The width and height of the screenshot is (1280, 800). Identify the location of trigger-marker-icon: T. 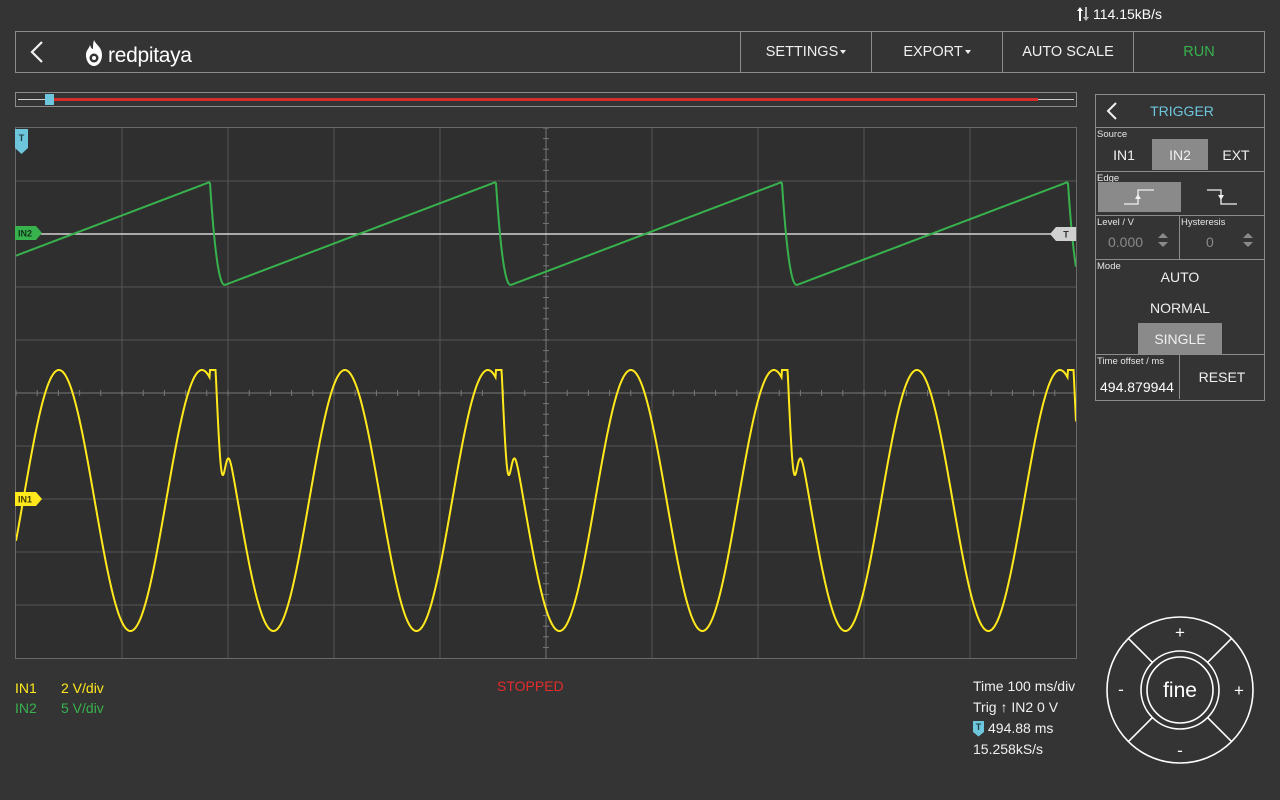
(21, 141).